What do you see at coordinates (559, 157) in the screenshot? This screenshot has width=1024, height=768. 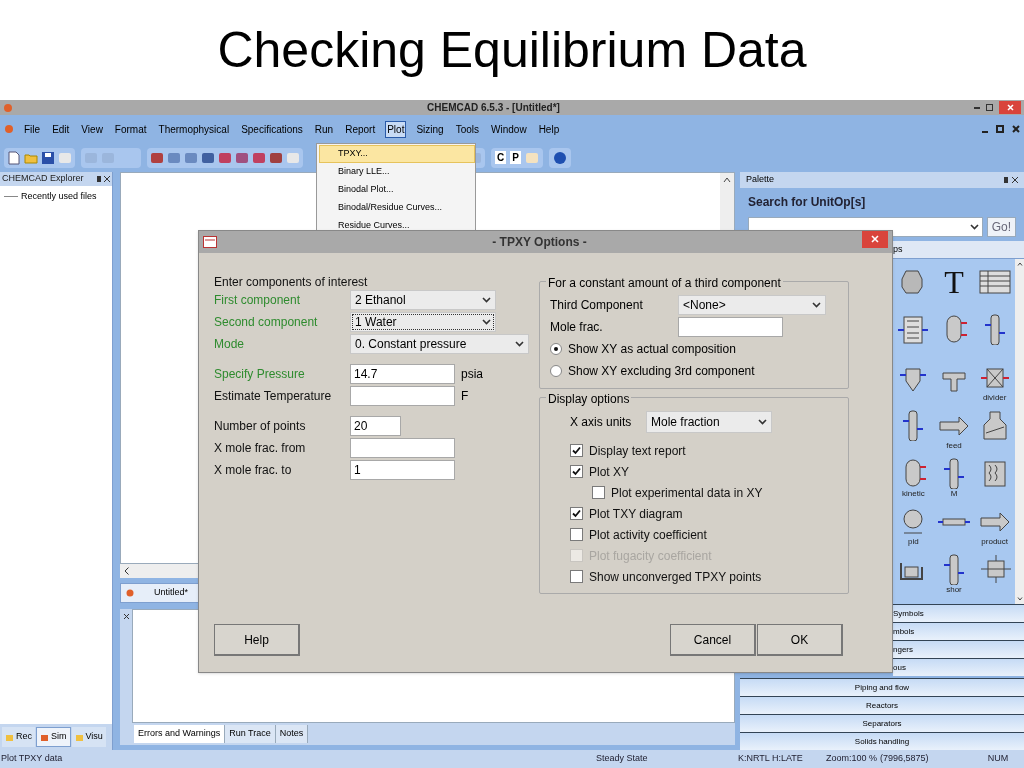 I see `info-icon` at bounding box center [559, 157].